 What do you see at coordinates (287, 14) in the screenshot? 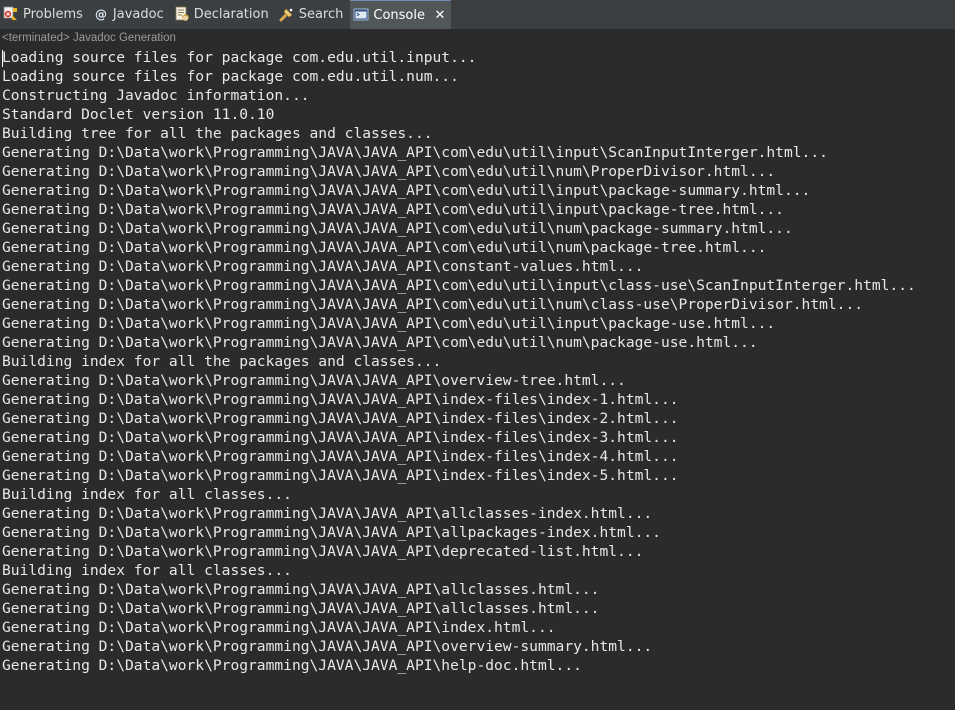
I see `search-icon` at bounding box center [287, 14].